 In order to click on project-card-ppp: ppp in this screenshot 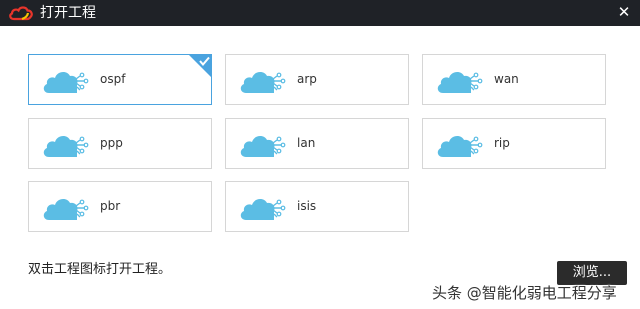, I will do `click(120, 143)`.